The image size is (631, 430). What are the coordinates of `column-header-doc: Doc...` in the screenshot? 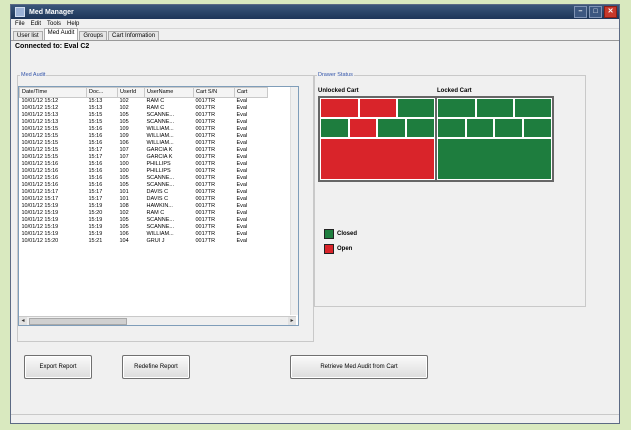 It's located at (102, 92).